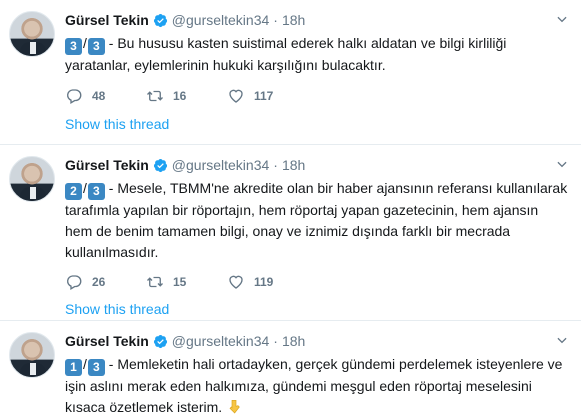 This screenshot has height=418, width=581. I want to click on retweet-button: 16, so click(186, 96).